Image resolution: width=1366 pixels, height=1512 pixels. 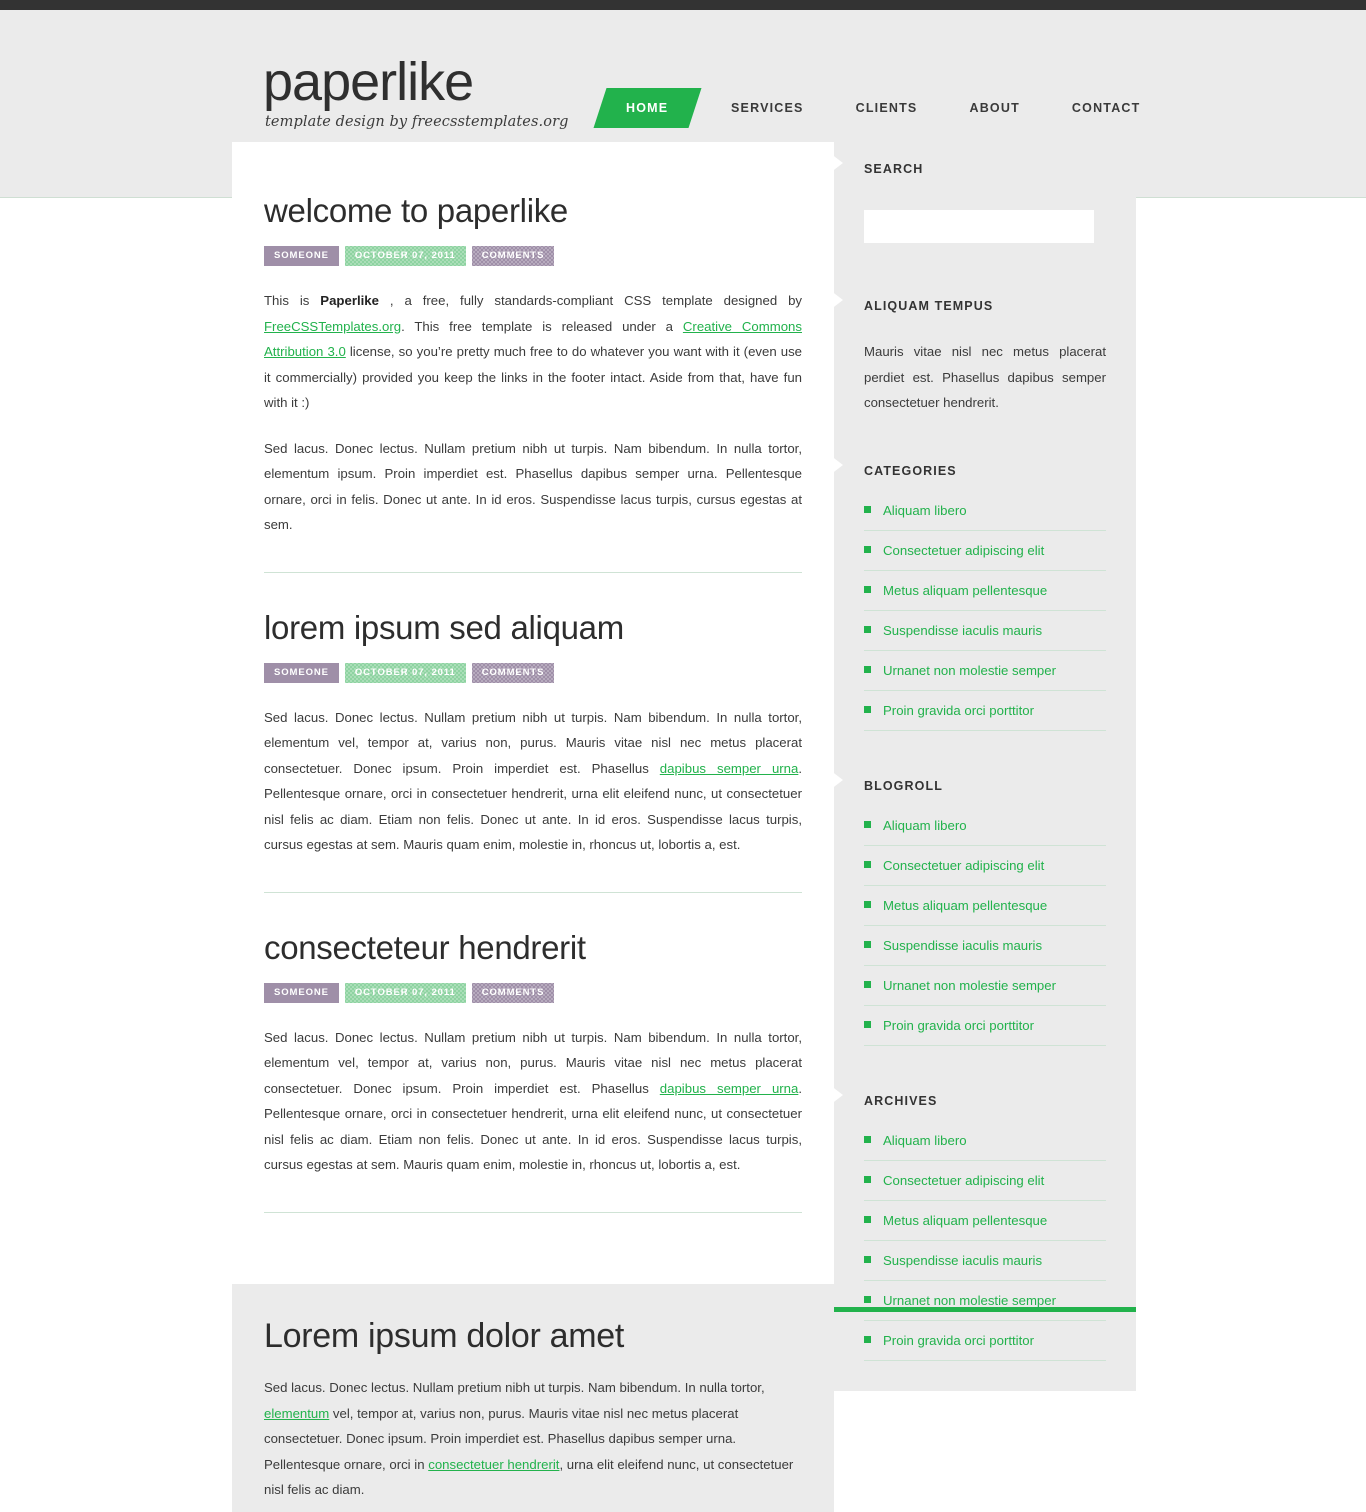 I want to click on inline-link: consectetuer hendrerit, so click(x=493, y=1464).